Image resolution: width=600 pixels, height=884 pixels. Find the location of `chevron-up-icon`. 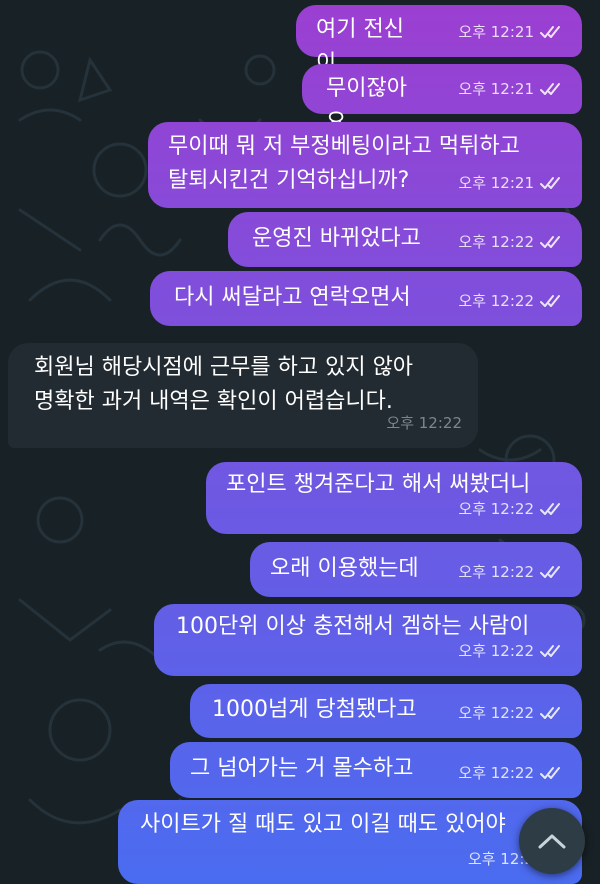

chevron-up-icon is located at coordinates (552, 841).